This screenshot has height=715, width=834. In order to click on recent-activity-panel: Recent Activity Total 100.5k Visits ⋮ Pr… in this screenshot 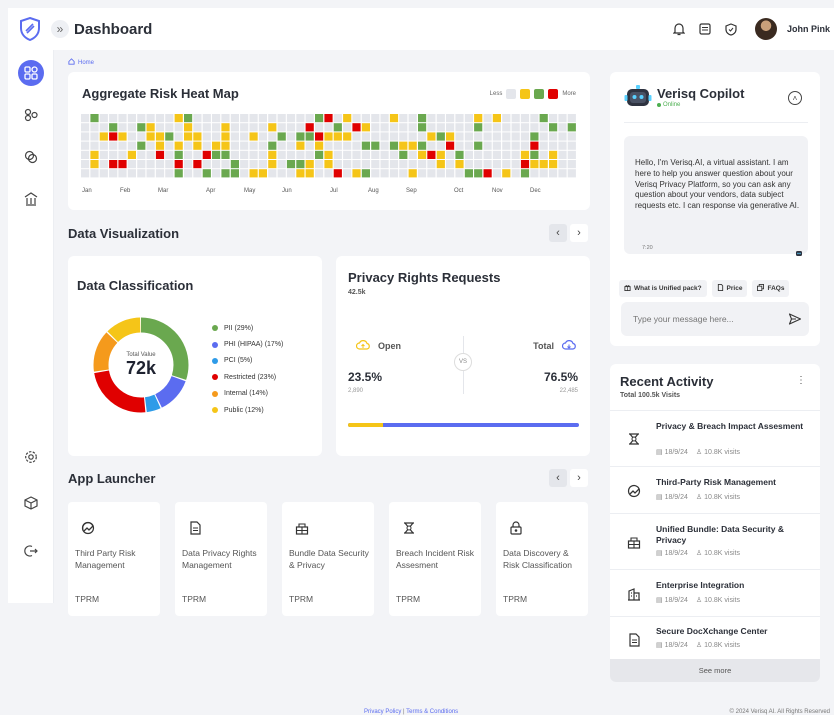, I will do `click(715, 523)`.